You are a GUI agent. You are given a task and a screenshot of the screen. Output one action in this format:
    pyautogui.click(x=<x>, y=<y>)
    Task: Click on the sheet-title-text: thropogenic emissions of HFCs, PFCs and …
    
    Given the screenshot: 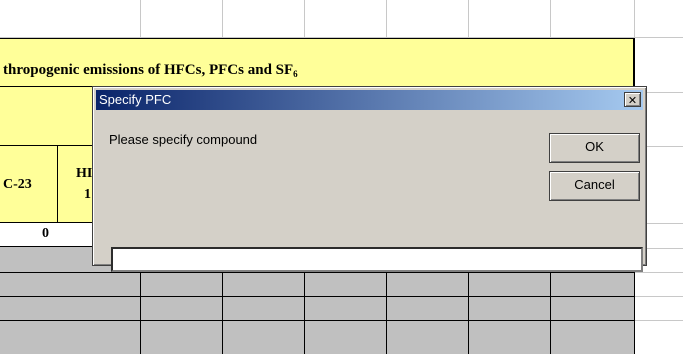 What is the action you would take?
    pyautogui.click(x=148, y=70)
    